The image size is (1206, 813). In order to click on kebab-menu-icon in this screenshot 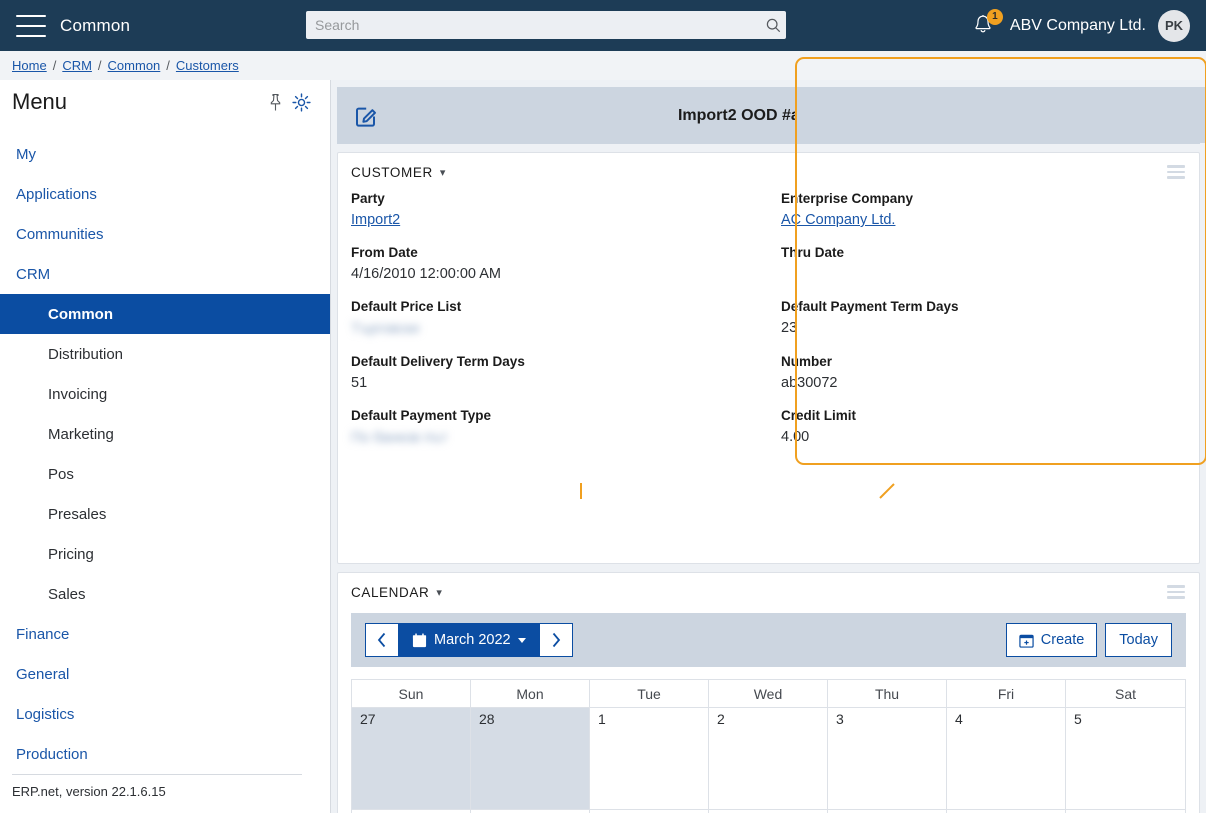, I will do `click(1179, 116)`.